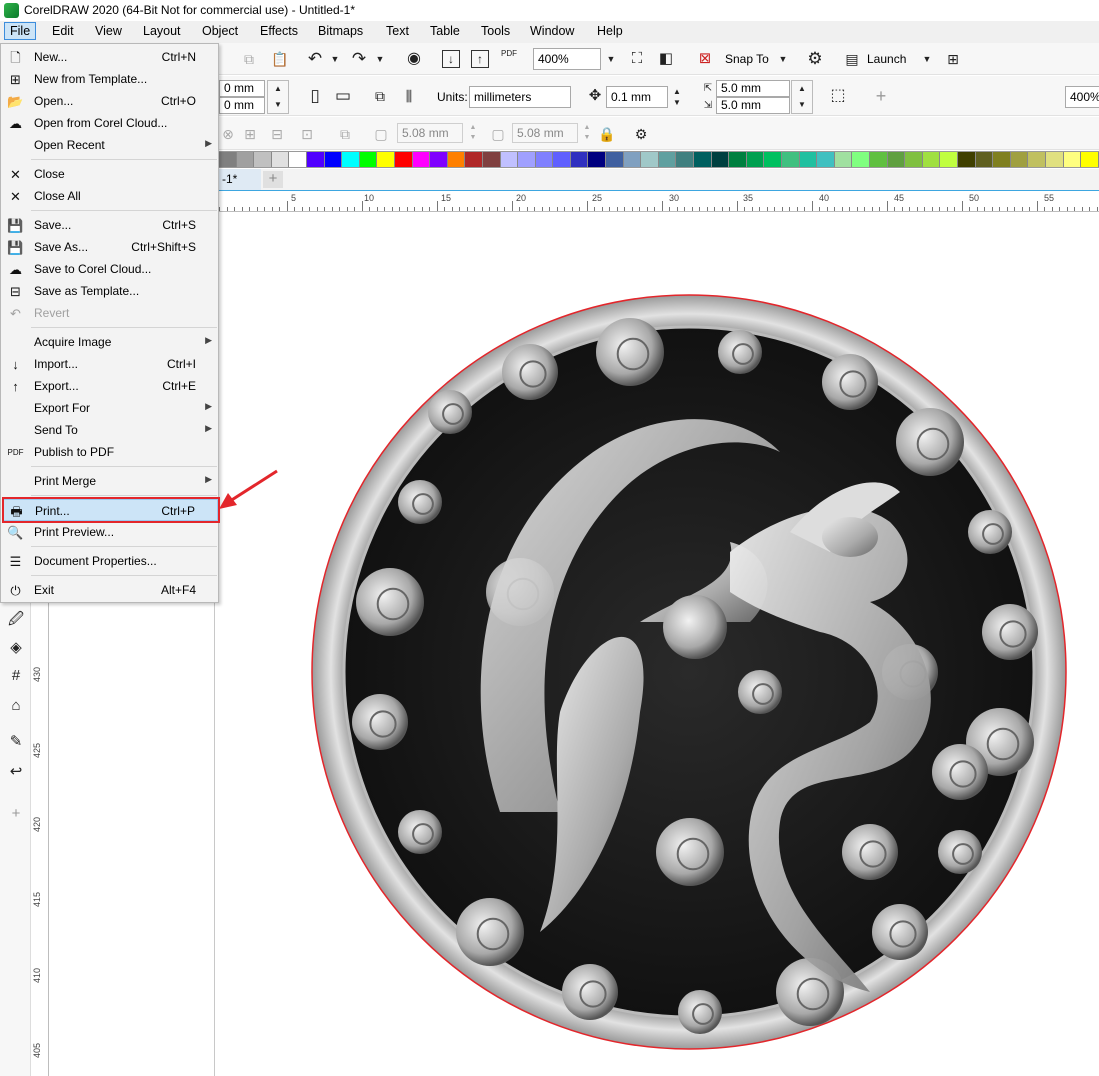 The width and height of the screenshot is (1099, 1076). What do you see at coordinates (340, 31) in the screenshot?
I see `menu-bitmaps: Bitmaps` at bounding box center [340, 31].